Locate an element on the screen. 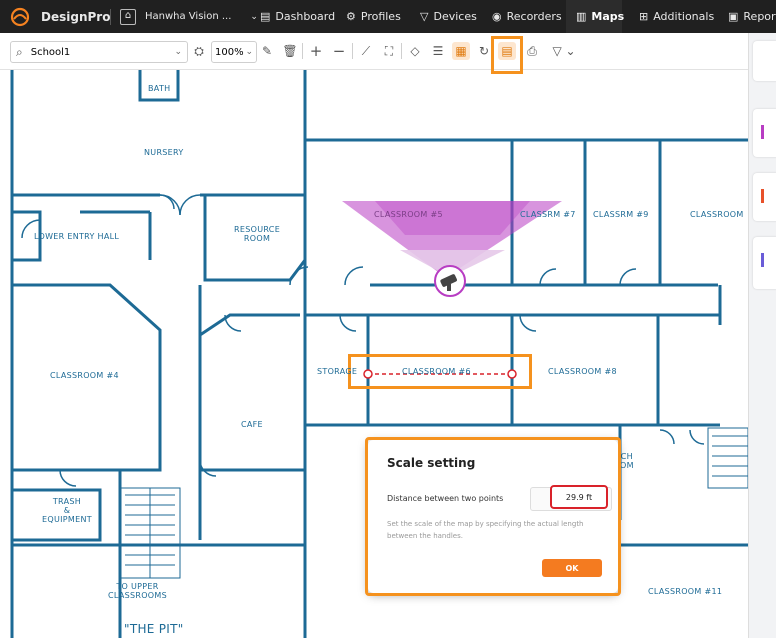  line-icon: ⟋ is located at coordinates (366, 50).